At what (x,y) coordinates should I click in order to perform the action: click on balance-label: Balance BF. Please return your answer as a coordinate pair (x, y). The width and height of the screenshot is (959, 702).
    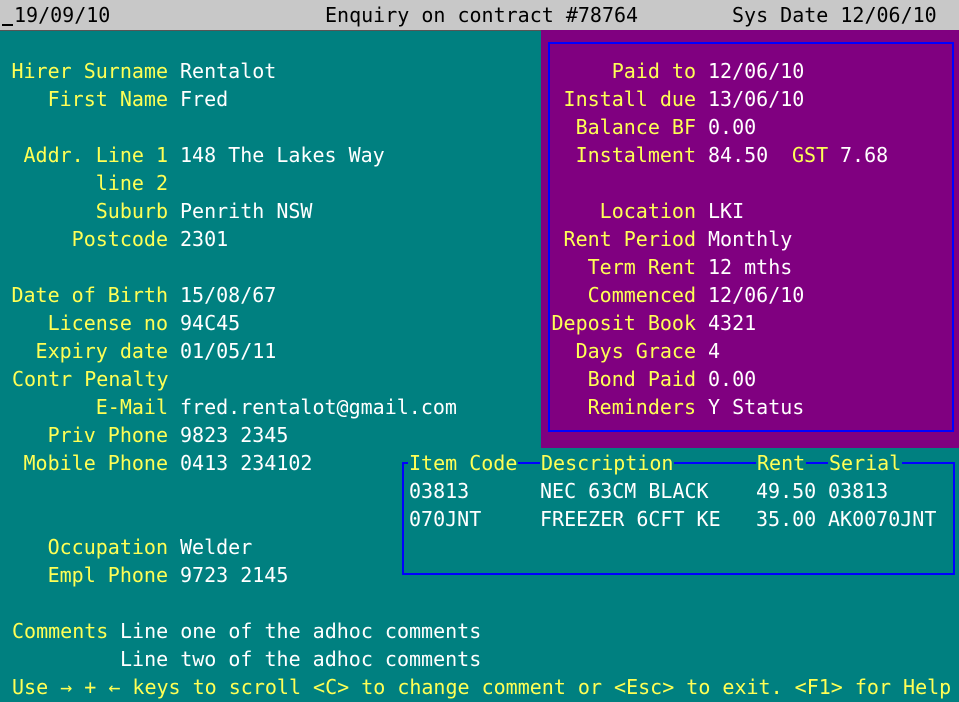
    Looking at the image, I should click on (635, 127).